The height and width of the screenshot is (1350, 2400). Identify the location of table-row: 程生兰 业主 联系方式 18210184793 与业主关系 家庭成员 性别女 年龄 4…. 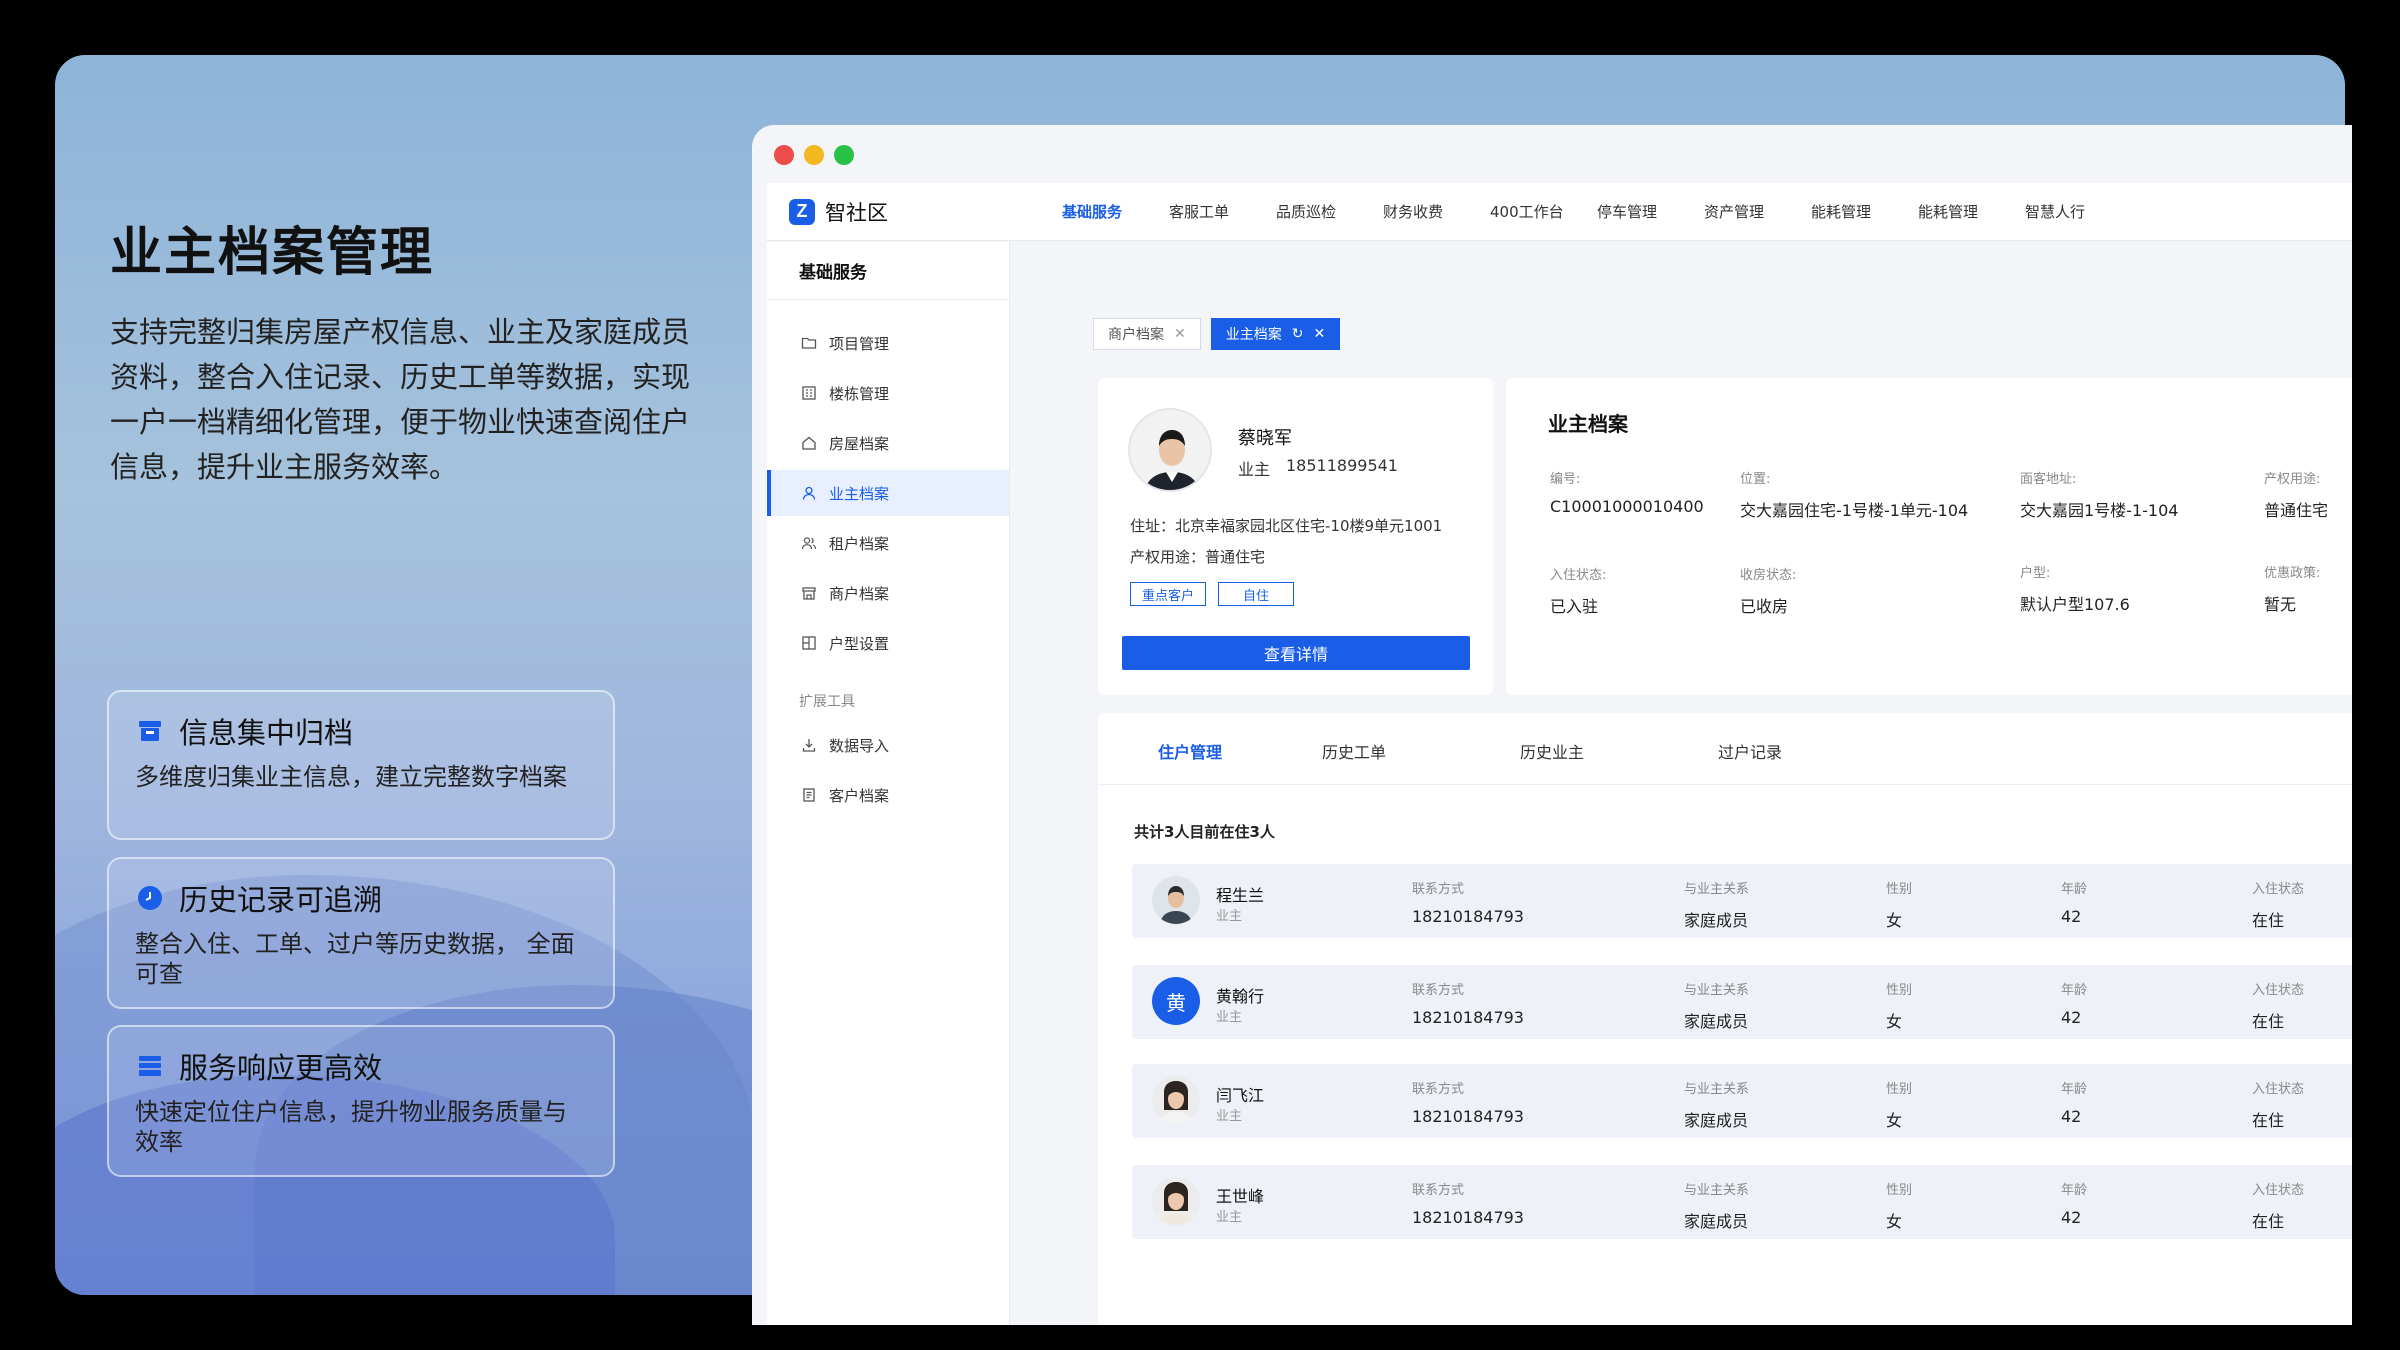
(1742, 901).